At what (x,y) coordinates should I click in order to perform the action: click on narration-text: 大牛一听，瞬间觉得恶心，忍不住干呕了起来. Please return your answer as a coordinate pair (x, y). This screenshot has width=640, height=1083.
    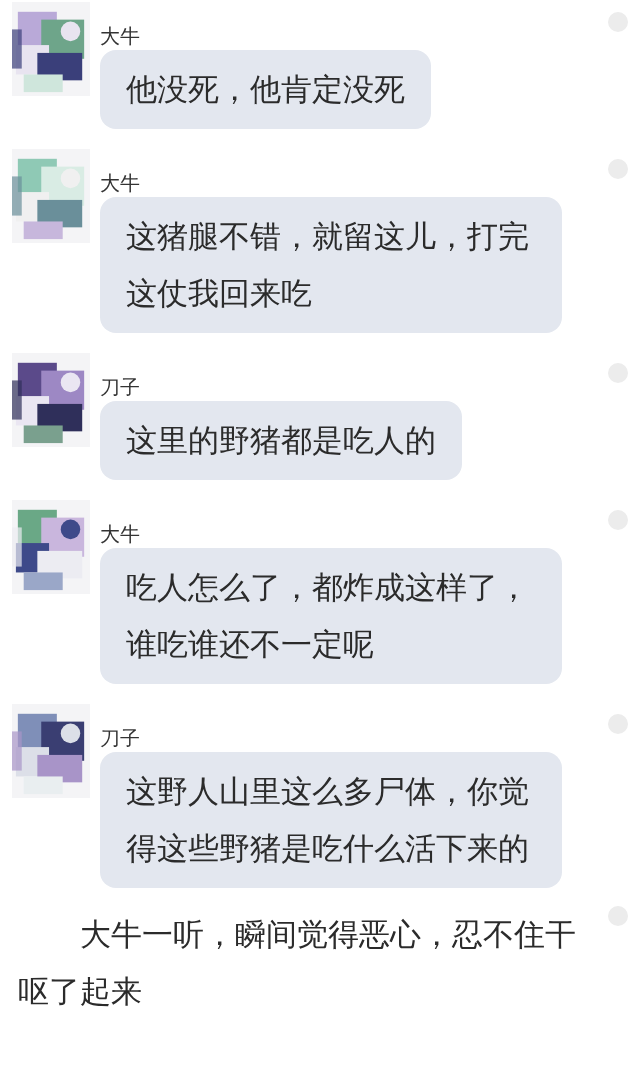
    Looking at the image, I should click on (297, 963).